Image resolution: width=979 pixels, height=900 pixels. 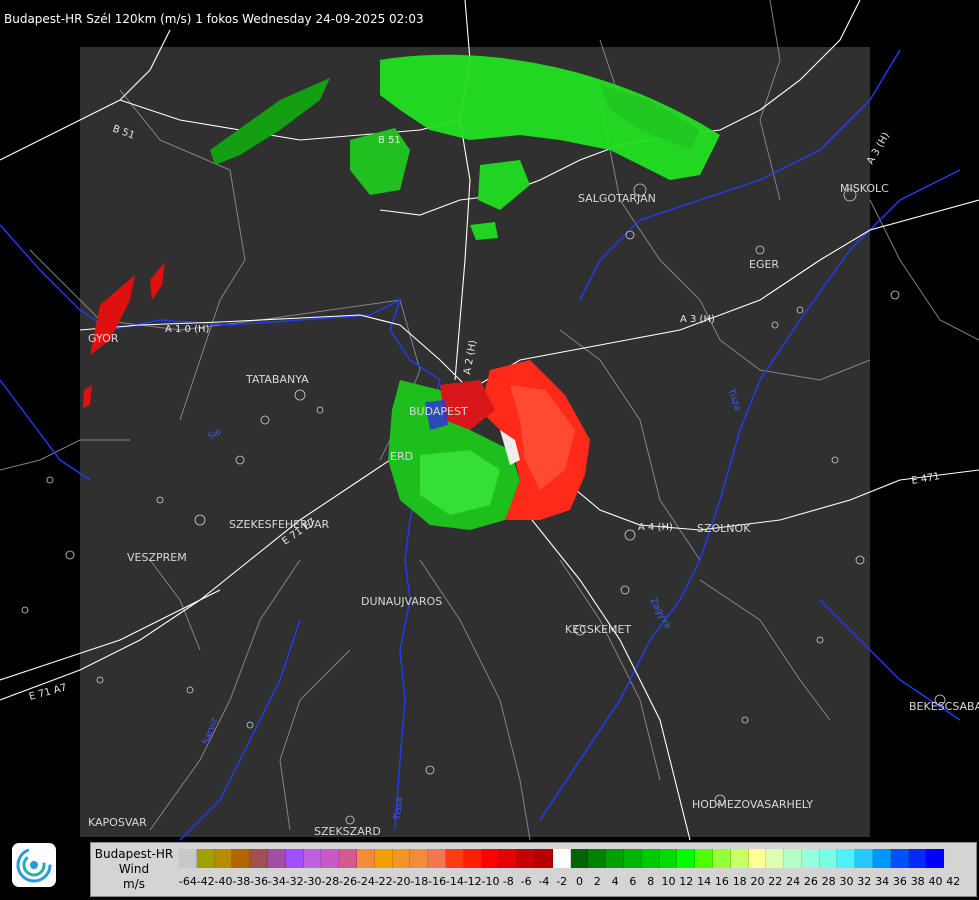 I want to click on legend-tick-label: 38, so click(x=917, y=881).